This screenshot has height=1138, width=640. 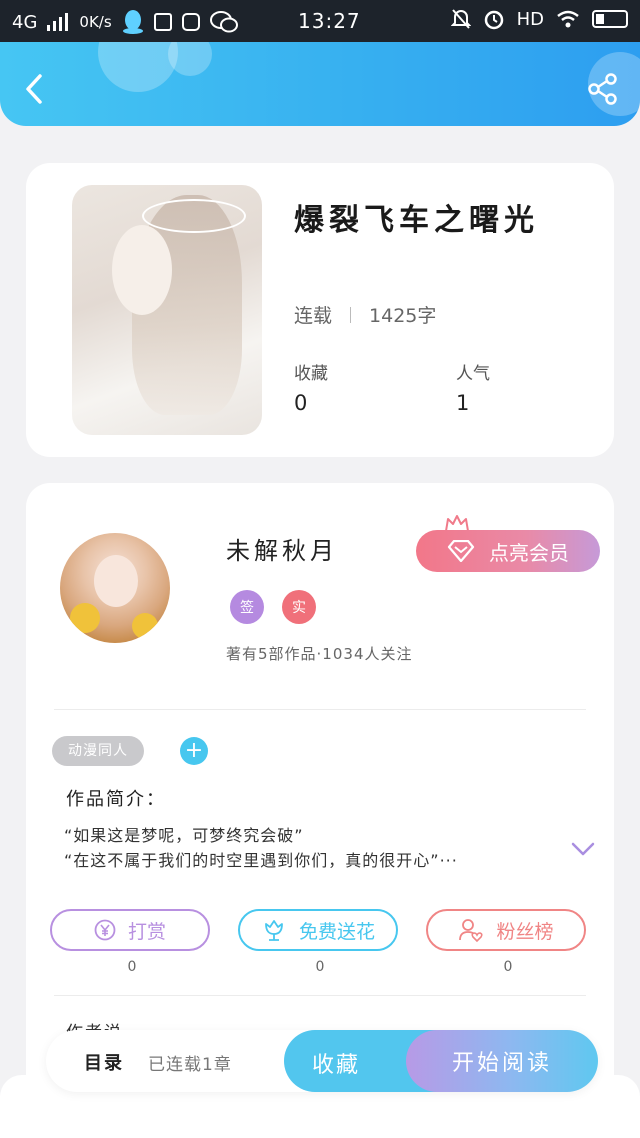 What do you see at coordinates (132, 967) in the screenshot?
I see `tip-count: 0` at bounding box center [132, 967].